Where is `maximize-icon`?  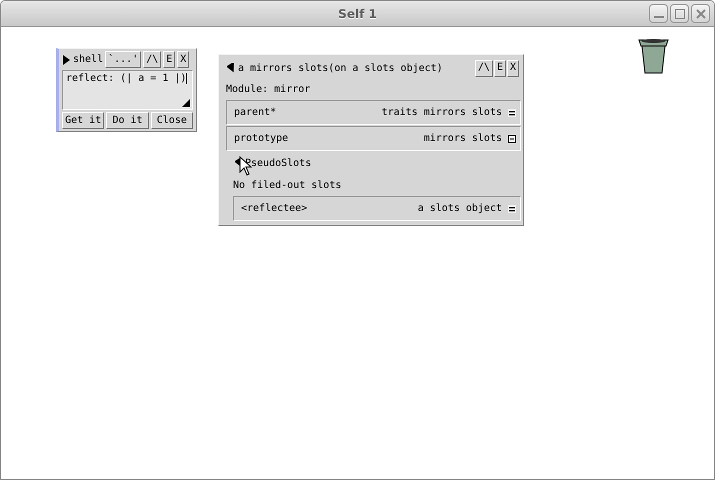 maximize-icon is located at coordinates (679, 13).